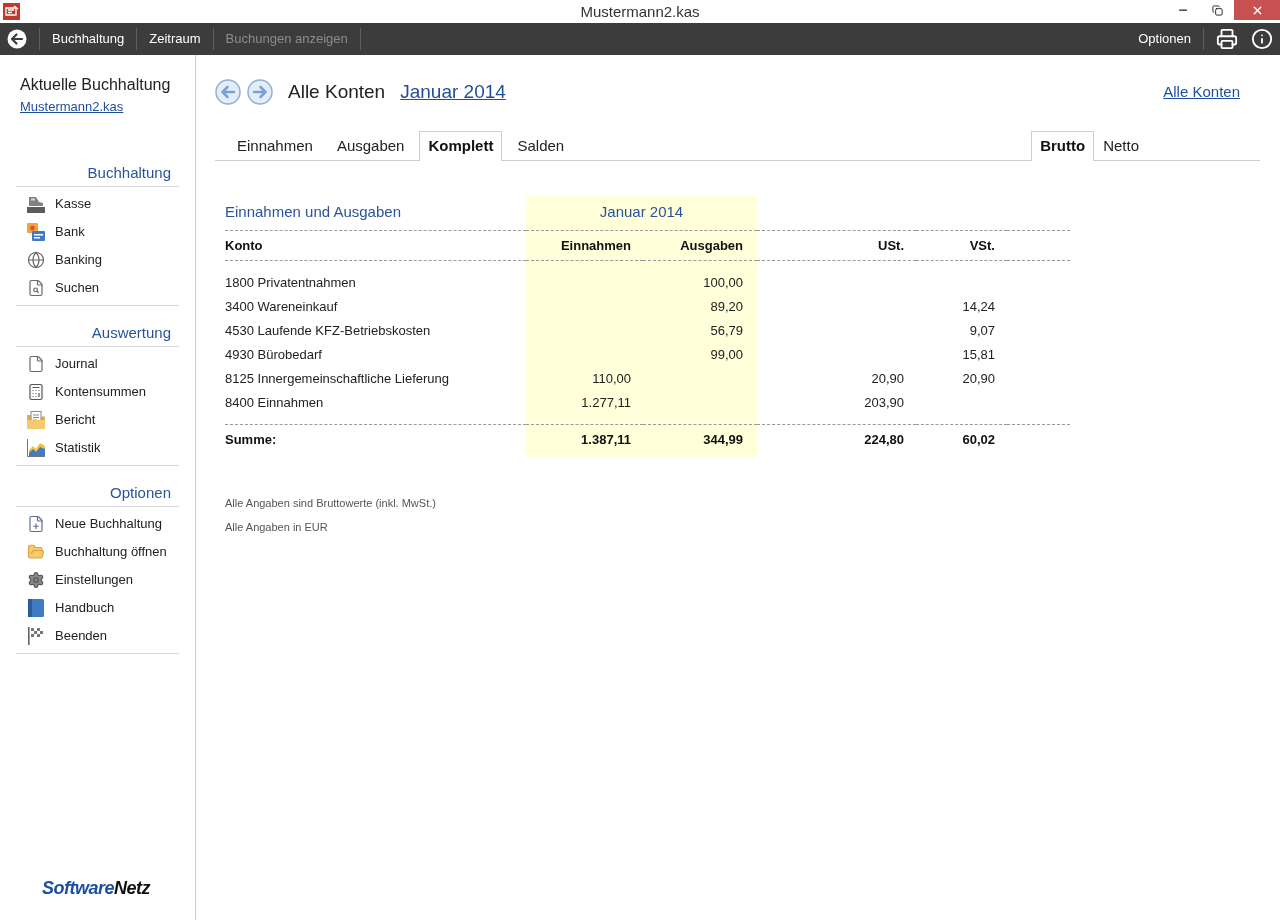  I want to click on app-icon, so click(11, 11).